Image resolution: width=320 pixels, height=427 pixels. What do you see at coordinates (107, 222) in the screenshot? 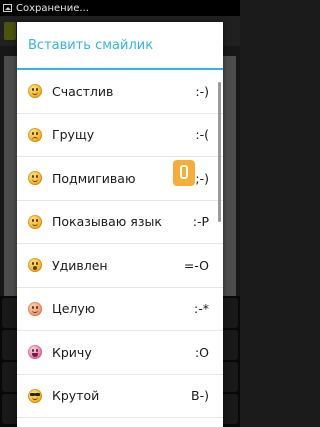
I see `smiley-label: Показываю язык` at bounding box center [107, 222].